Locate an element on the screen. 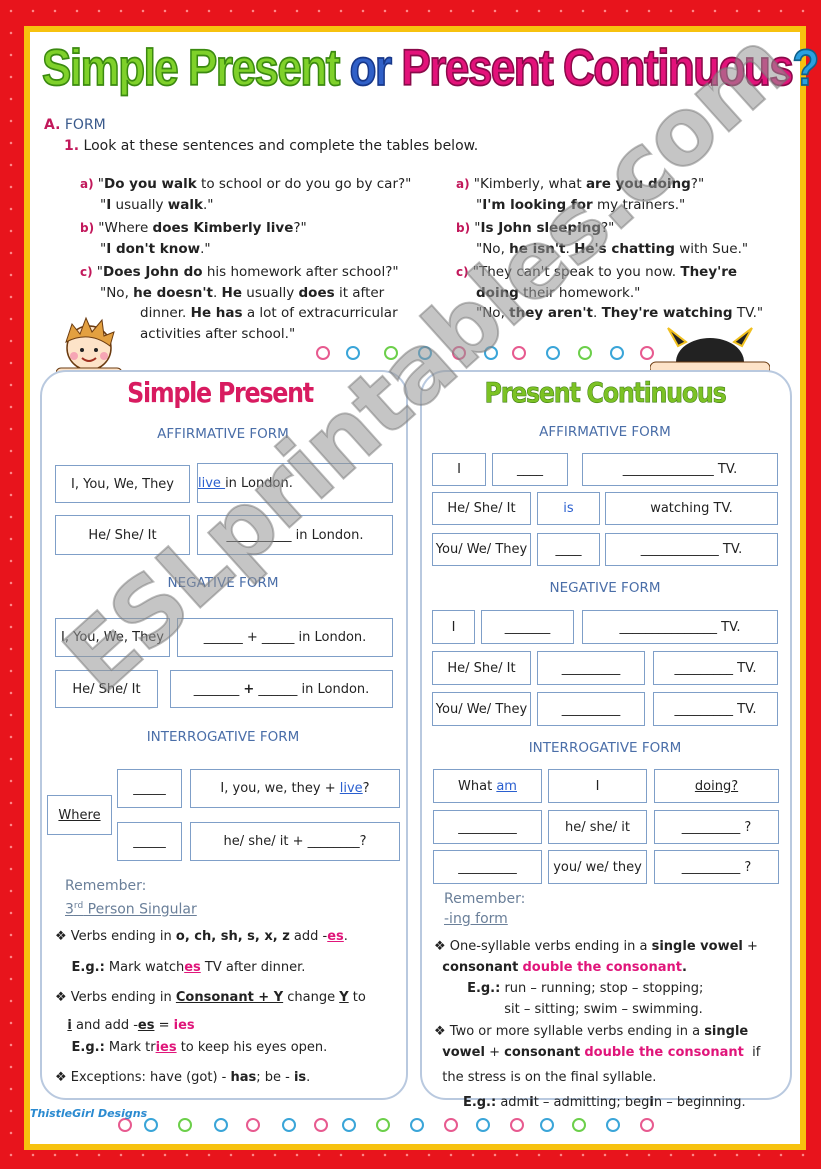  text-segment: "Kimberly, what is located at coordinates (529, 184).